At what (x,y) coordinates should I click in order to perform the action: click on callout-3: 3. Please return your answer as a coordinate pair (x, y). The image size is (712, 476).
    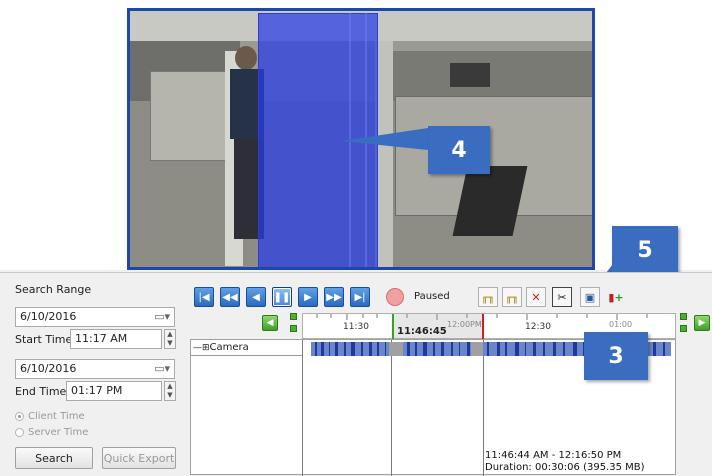
    Looking at the image, I should click on (616, 356).